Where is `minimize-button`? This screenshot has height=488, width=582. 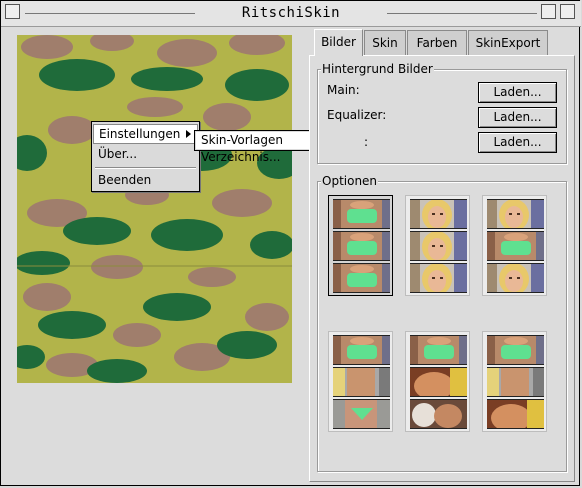 minimize-button is located at coordinates (548, 11).